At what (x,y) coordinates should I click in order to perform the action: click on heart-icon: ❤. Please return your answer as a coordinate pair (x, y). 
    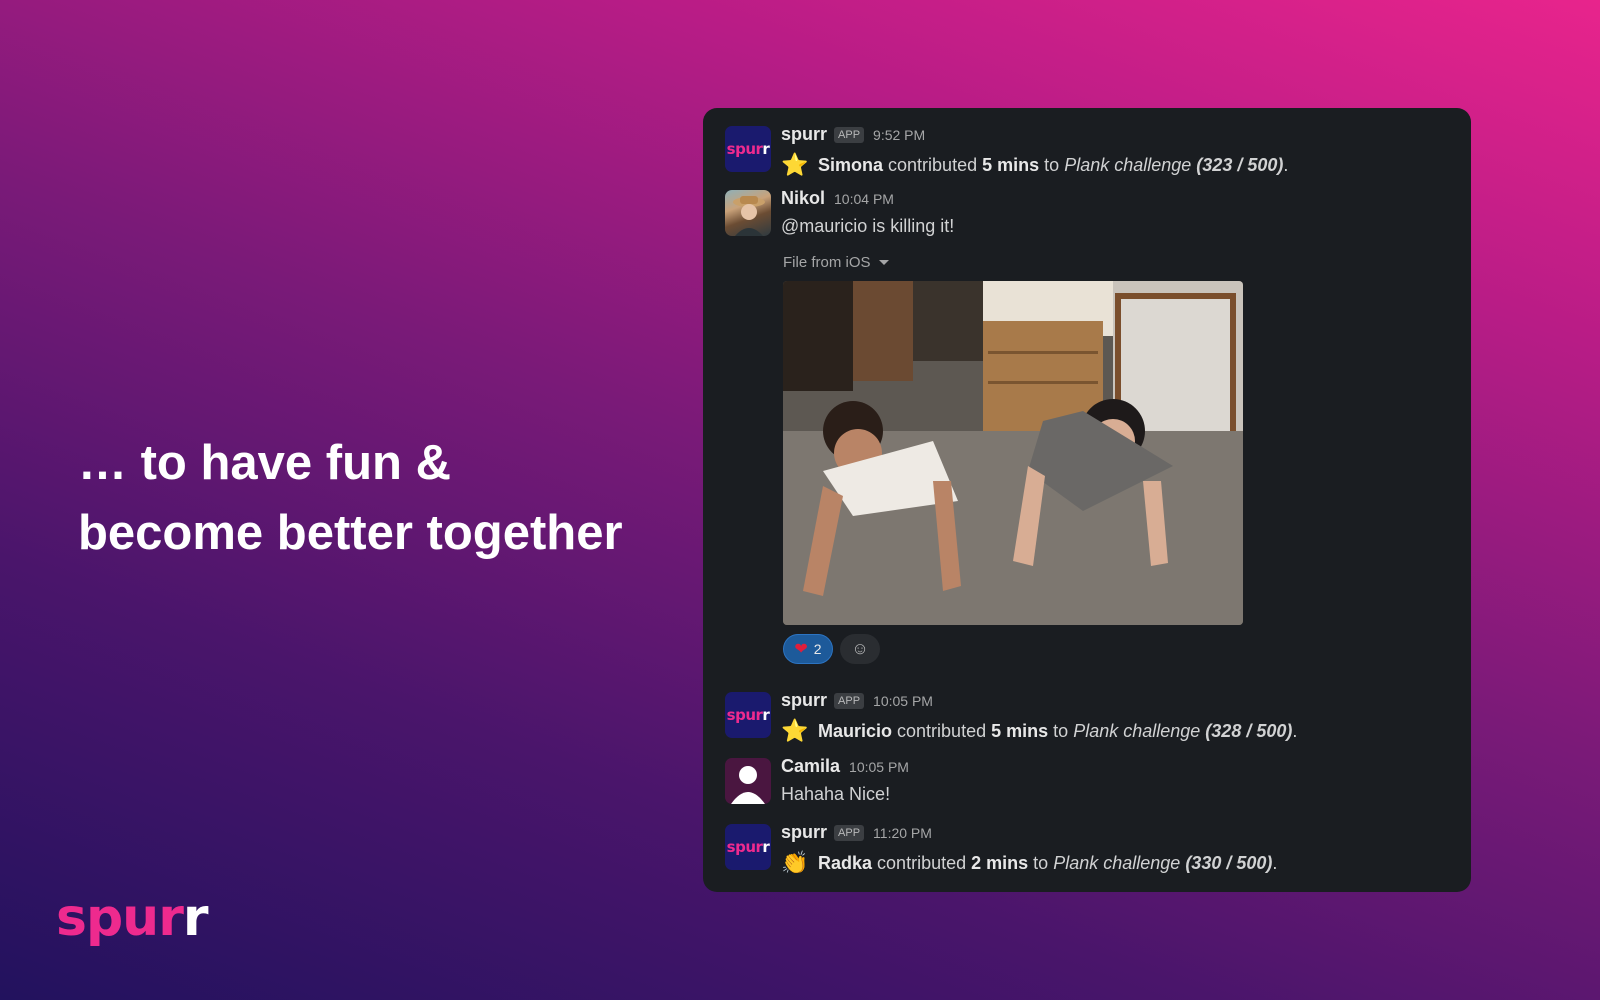
    Looking at the image, I should click on (801, 649).